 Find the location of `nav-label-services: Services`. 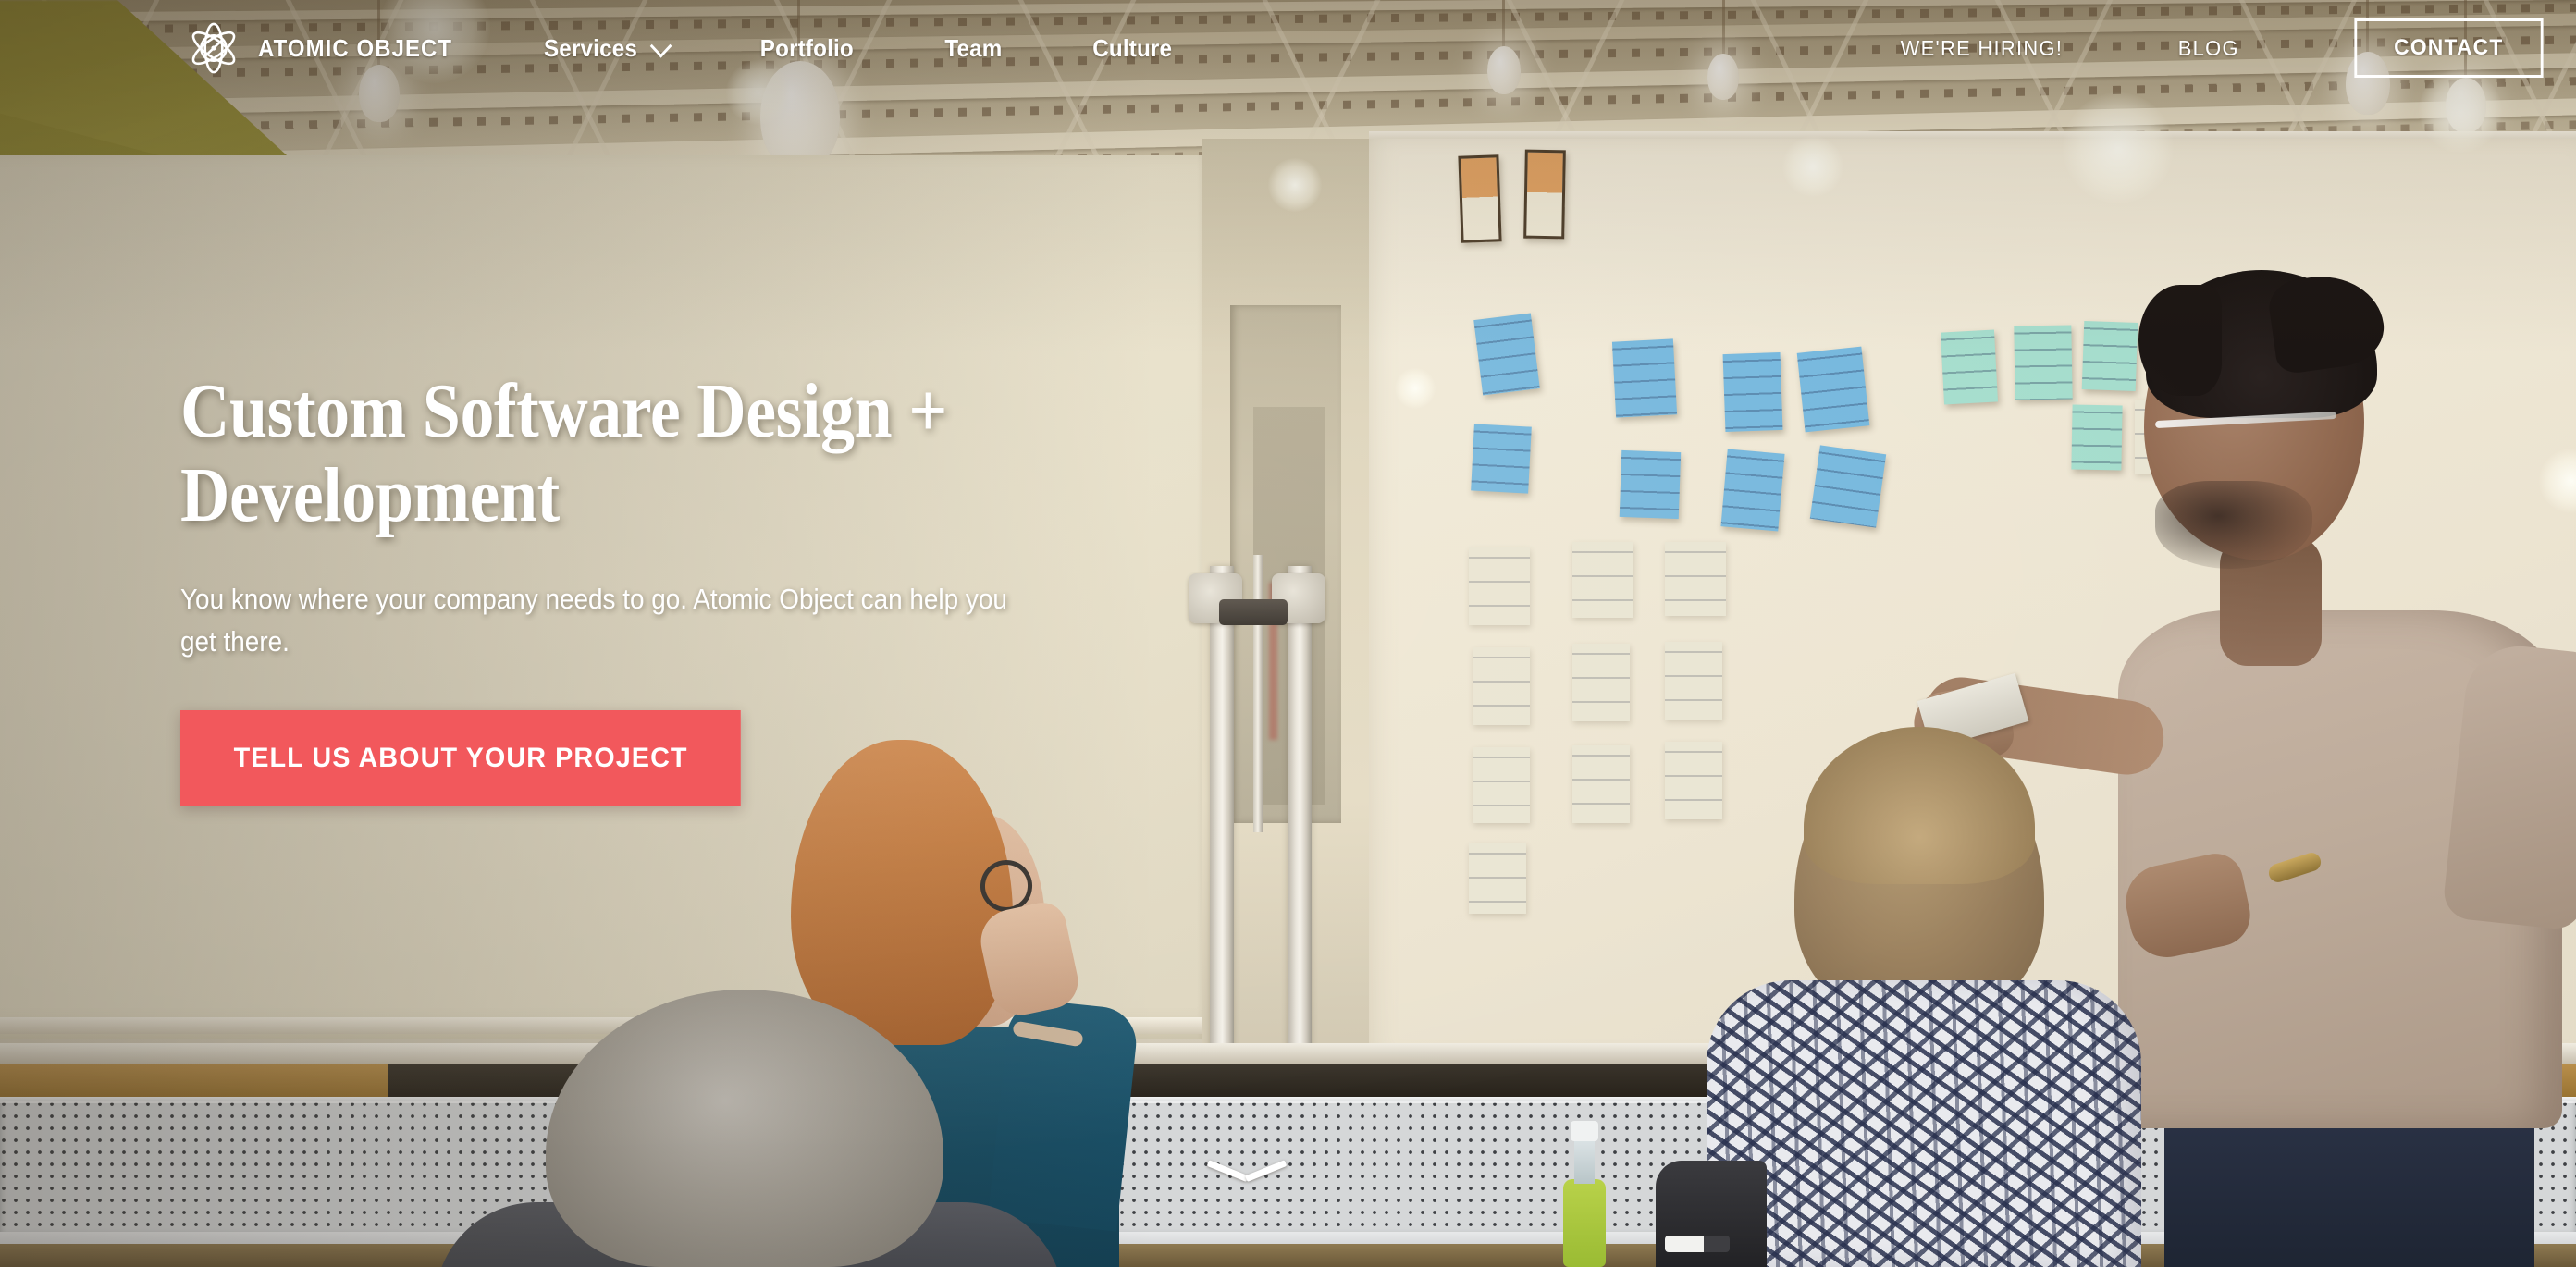

nav-label-services: Services is located at coordinates (591, 47).